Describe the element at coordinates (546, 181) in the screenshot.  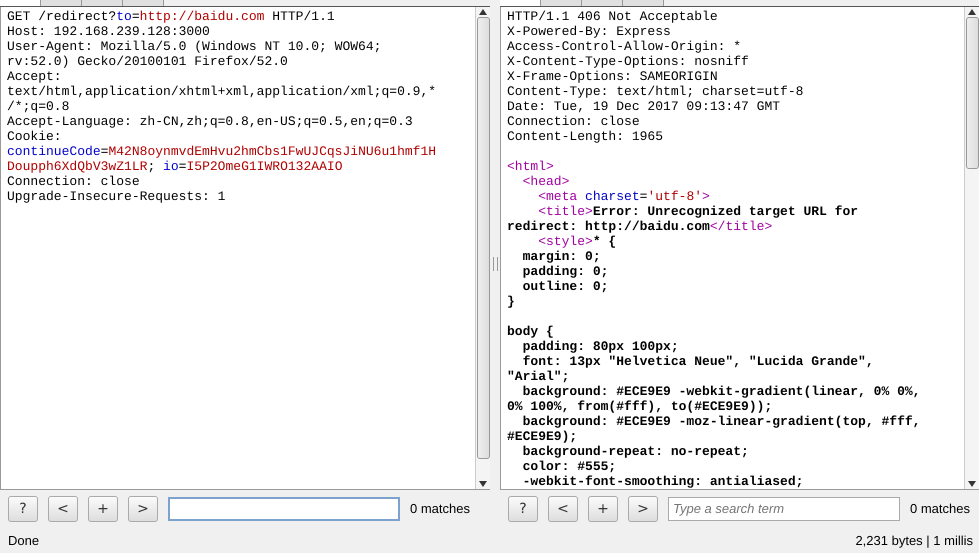
I see `code-line: <head>` at that location.